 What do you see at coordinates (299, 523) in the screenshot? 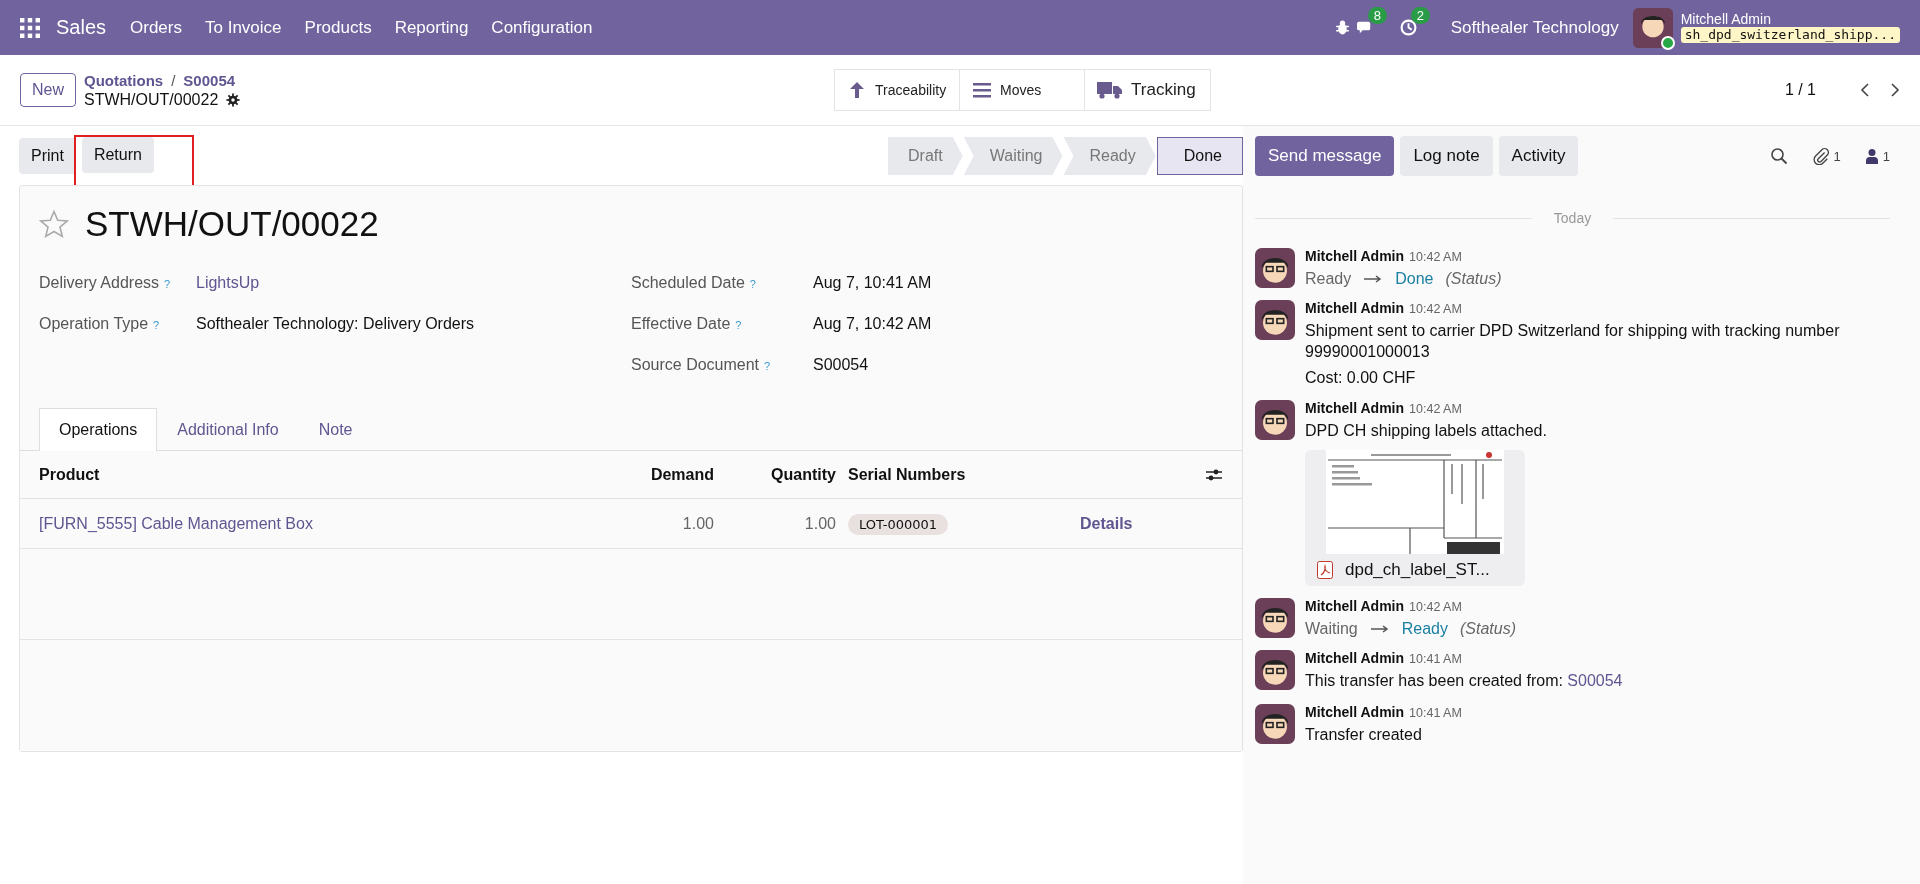
I see `product-link: [FURN_5555] Cable Management Box` at bounding box center [299, 523].